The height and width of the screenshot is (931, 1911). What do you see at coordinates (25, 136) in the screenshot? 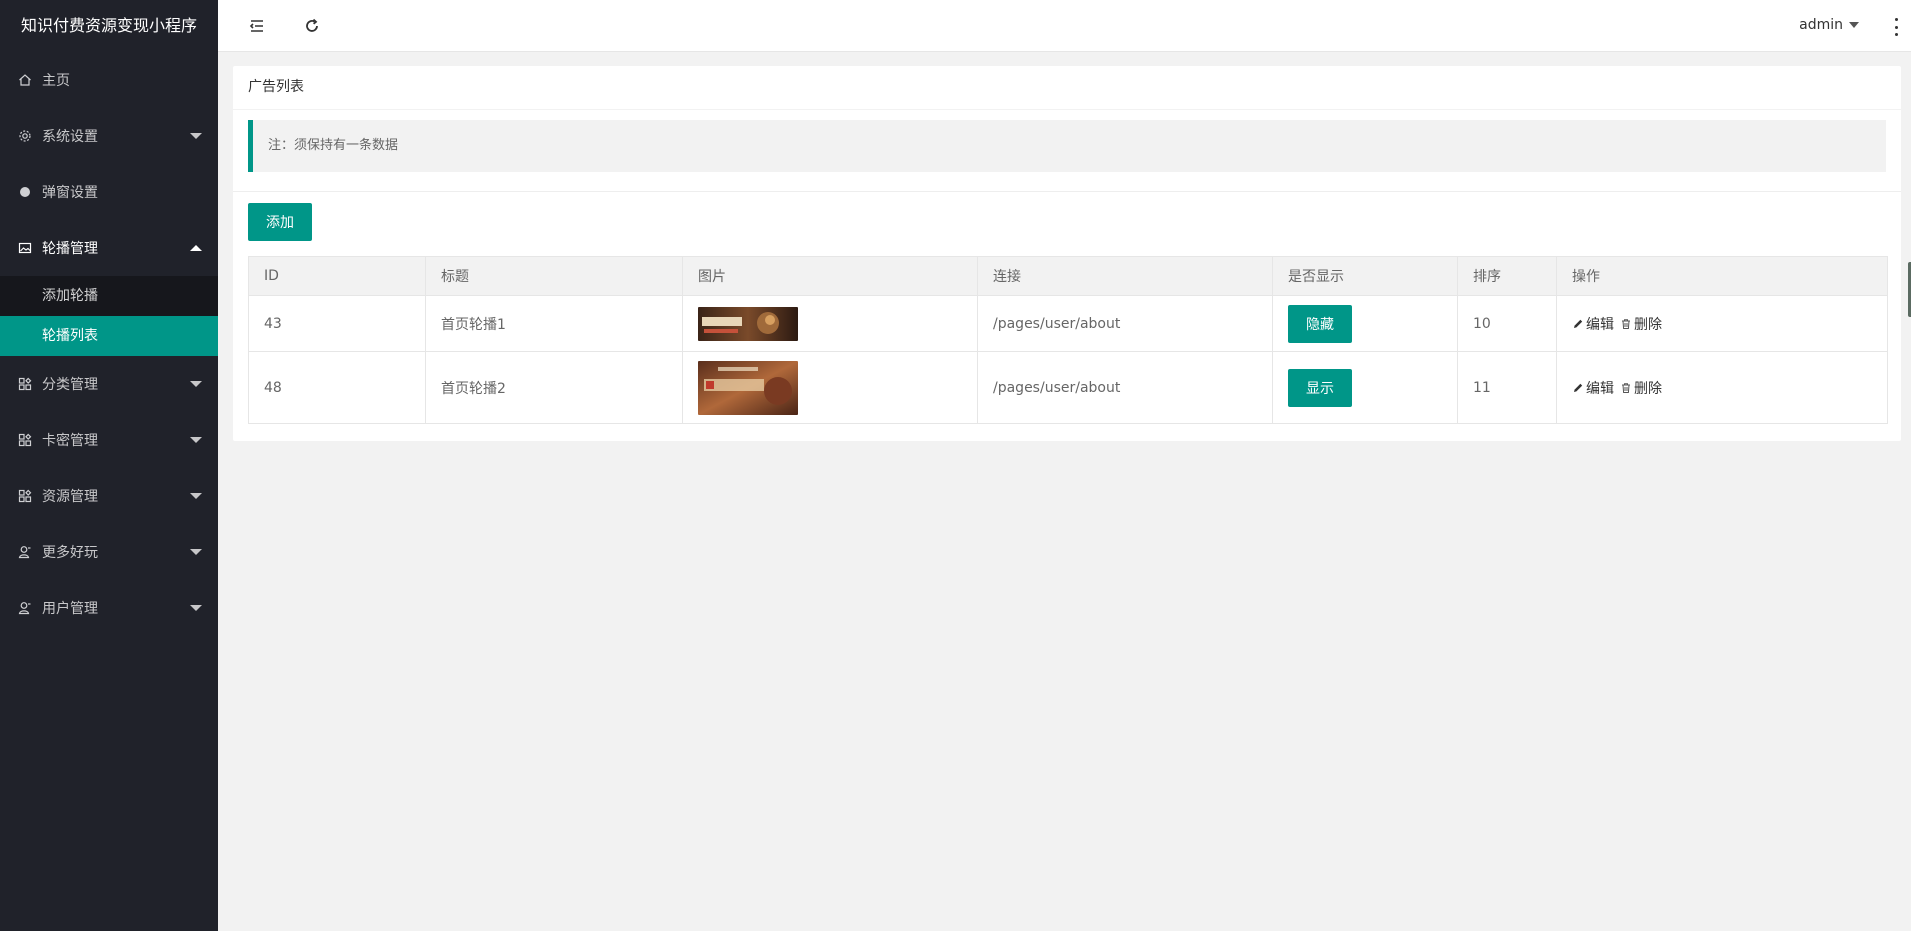
I see `gear-icon` at bounding box center [25, 136].